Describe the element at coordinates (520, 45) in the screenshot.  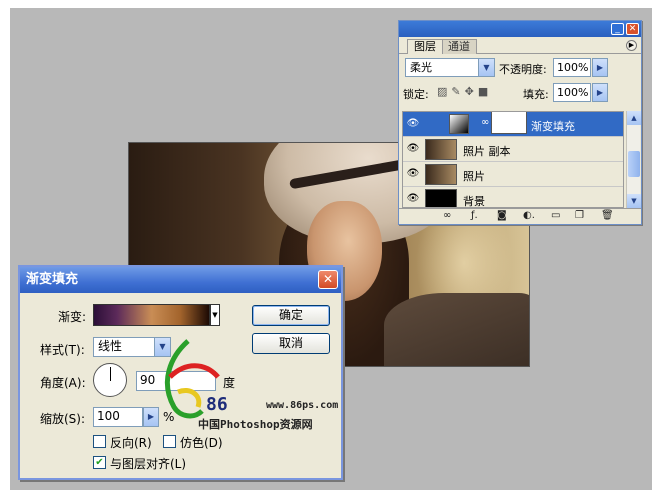
I see `layers-tabs: 图层 通道 ▶` at that location.